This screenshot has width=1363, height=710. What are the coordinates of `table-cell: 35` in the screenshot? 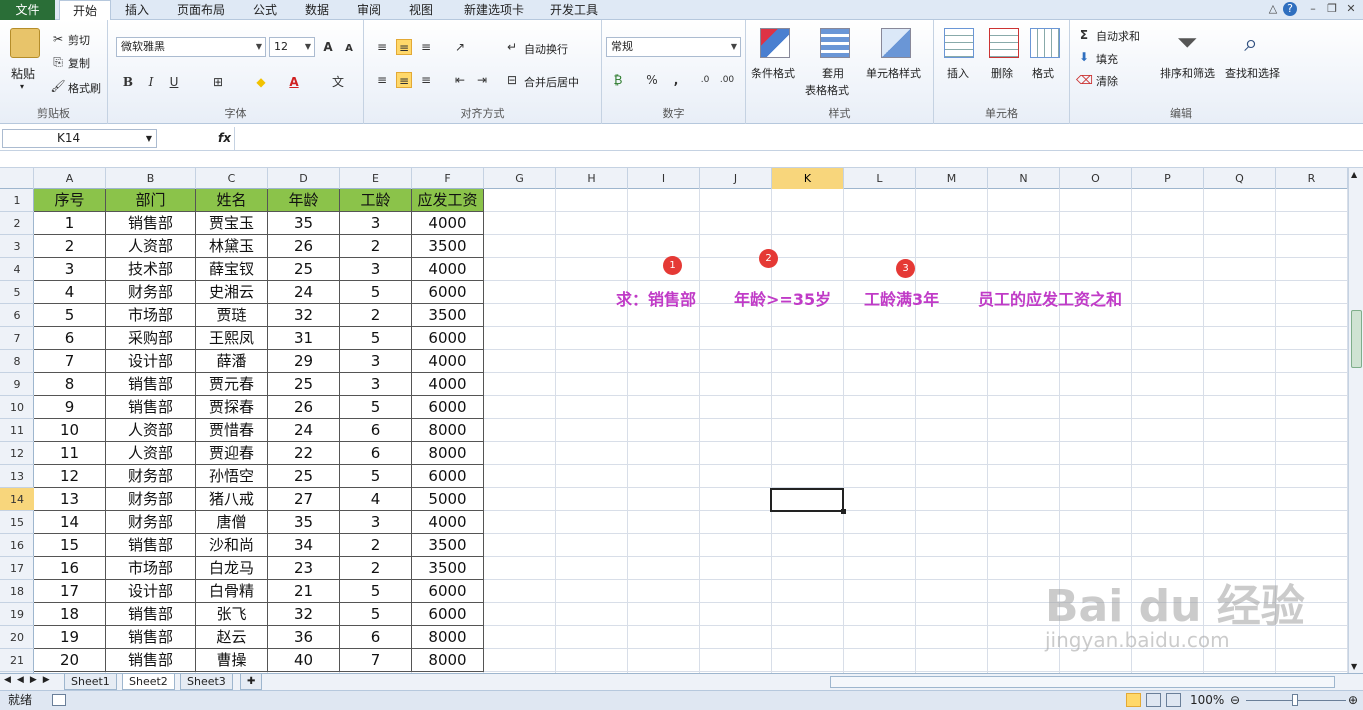 It's located at (303, 223).